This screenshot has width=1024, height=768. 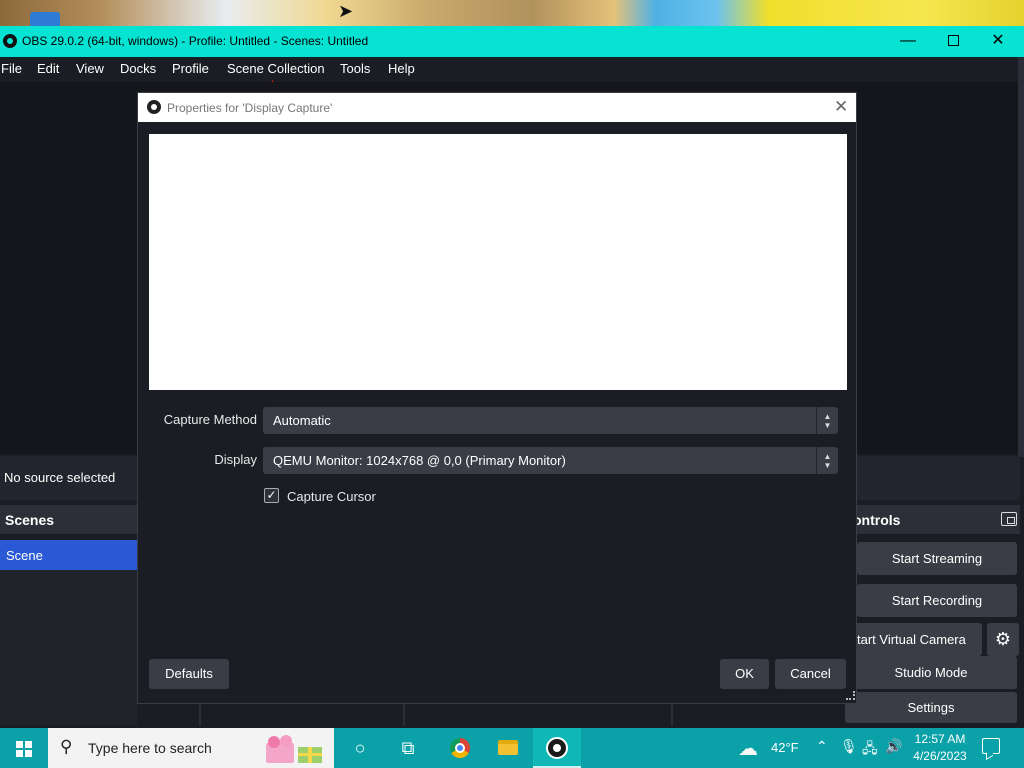 What do you see at coordinates (931, 707) in the screenshot?
I see `settings-button: Settings` at bounding box center [931, 707].